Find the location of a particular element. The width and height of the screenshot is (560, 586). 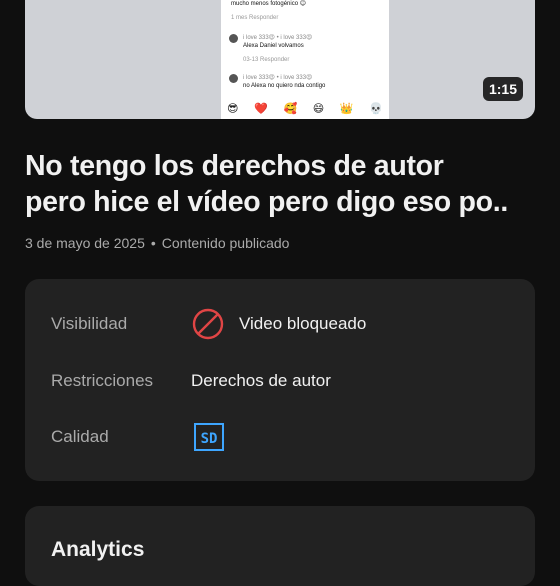

preview-comment-meta: 1 mes Responder is located at coordinates (255, 18).